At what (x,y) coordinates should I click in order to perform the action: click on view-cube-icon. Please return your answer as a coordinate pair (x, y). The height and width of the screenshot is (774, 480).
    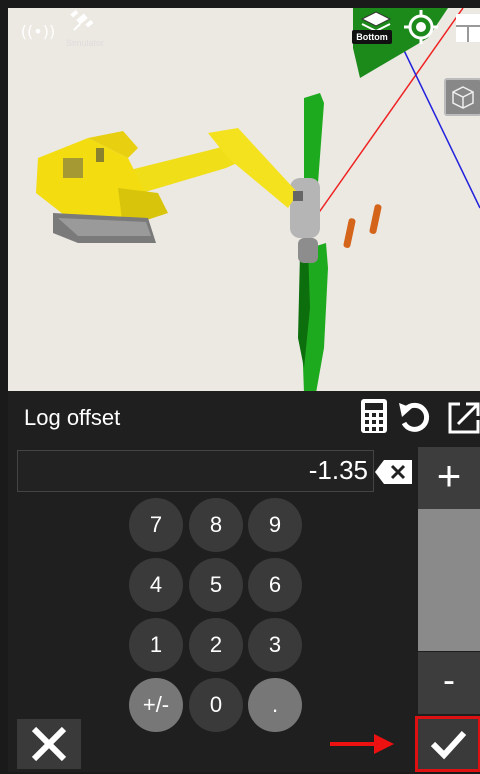
    Looking at the image, I should click on (462, 97).